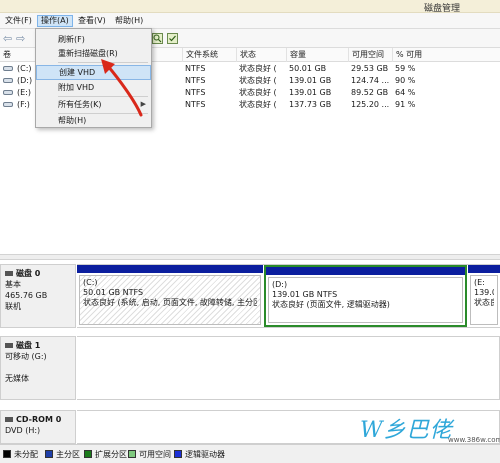 The image size is (500, 463). I want to click on partition-label: (D:), so click(280, 284).